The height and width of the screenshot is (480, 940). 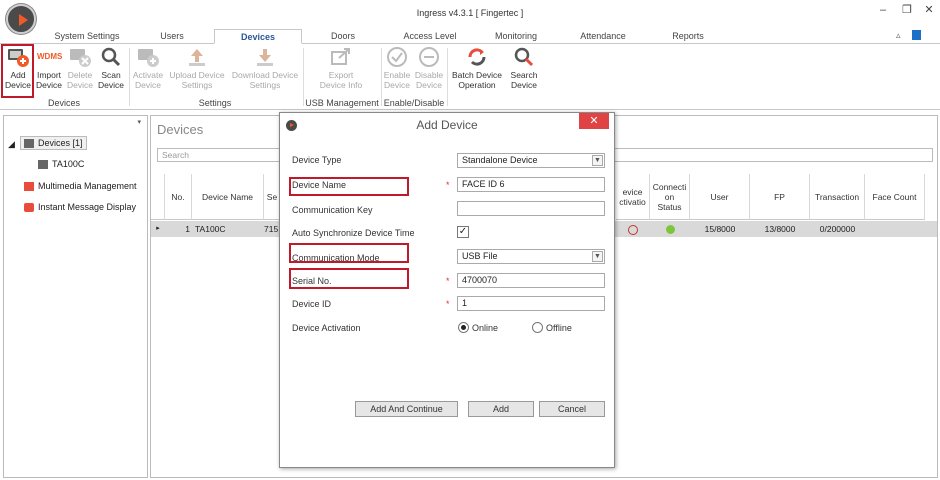 What do you see at coordinates (447, 125) in the screenshot?
I see `dialog-title: Add Device` at bounding box center [447, 125].